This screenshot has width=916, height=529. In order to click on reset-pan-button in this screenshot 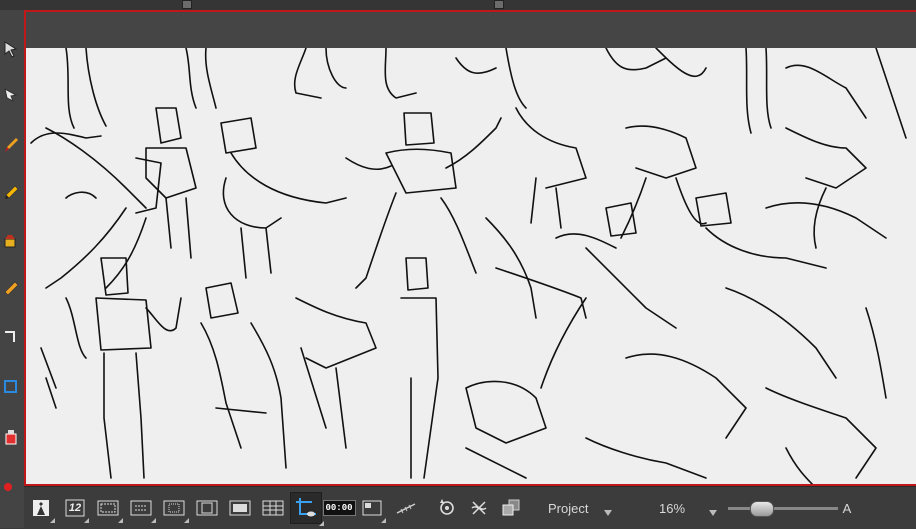, I will do `click(479, 508)`.